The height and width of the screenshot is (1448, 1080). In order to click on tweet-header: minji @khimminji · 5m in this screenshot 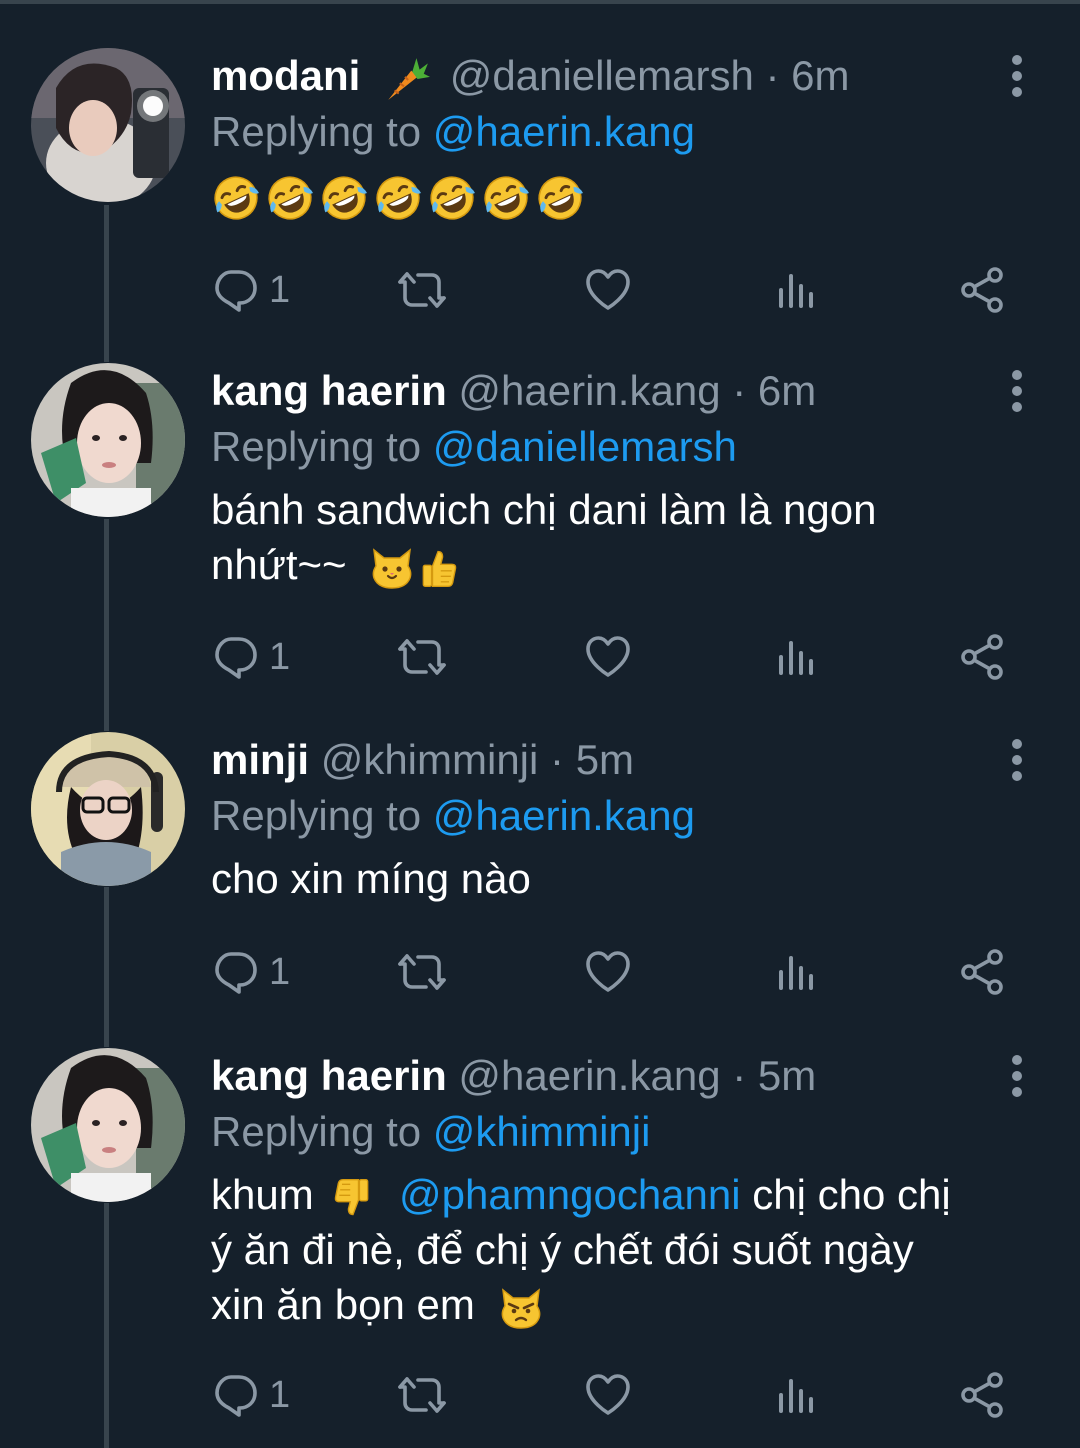, I will do `click(621, 760)`.